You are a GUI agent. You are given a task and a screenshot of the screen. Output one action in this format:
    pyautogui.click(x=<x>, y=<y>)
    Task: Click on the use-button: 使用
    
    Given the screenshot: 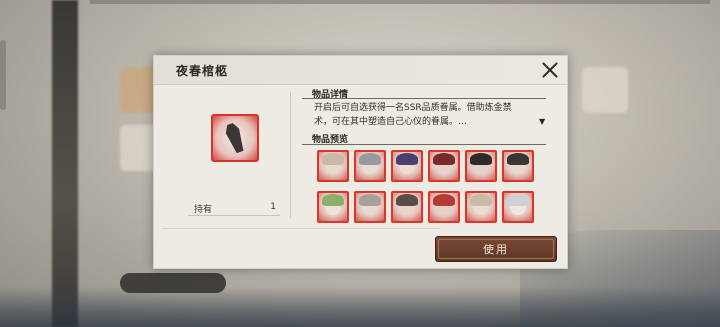 What is the action you would take?
    pyautogui.click(x=496, y=249)
    